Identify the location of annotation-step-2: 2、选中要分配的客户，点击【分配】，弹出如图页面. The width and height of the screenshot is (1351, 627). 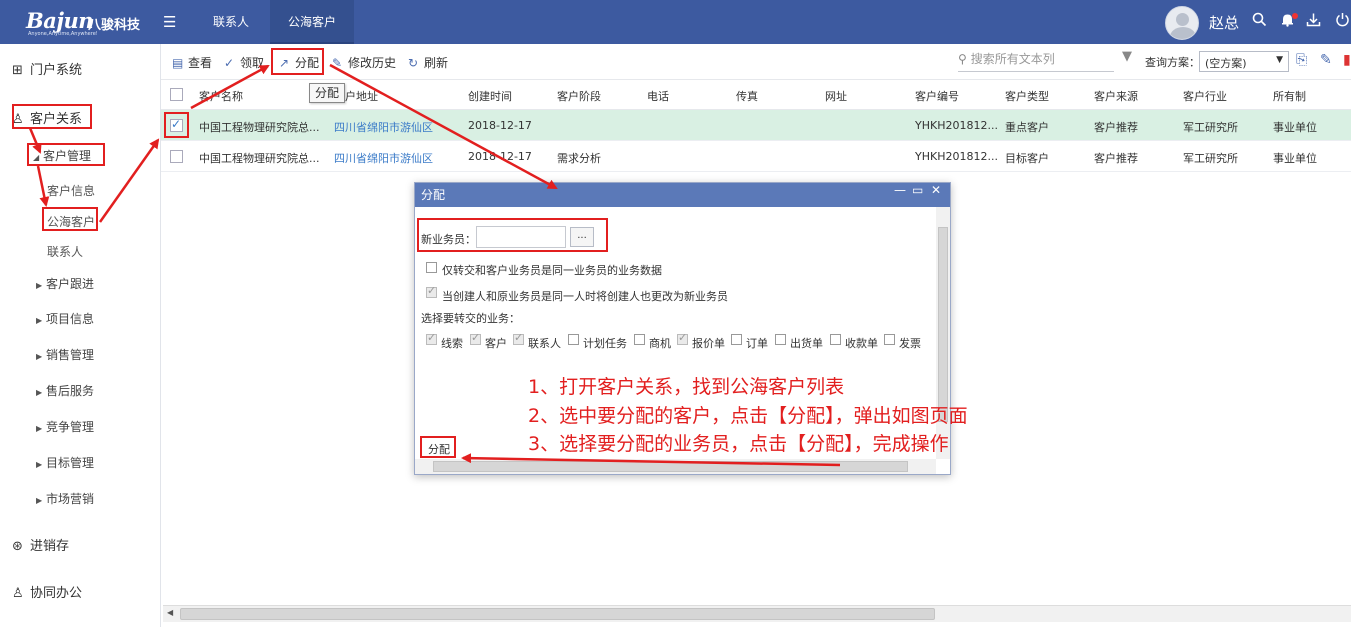
(748, 416).